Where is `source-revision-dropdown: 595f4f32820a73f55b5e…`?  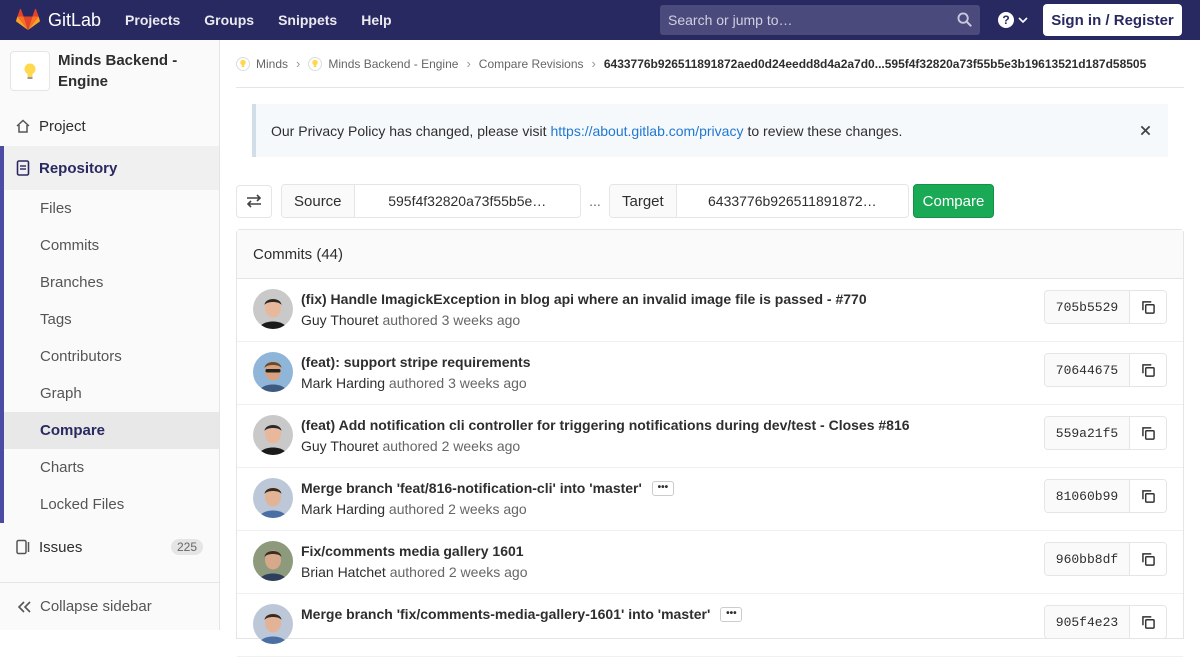
source-revision-dropdown: 595f4f32820a73f55b5e… is located at coordinates (467, 201).